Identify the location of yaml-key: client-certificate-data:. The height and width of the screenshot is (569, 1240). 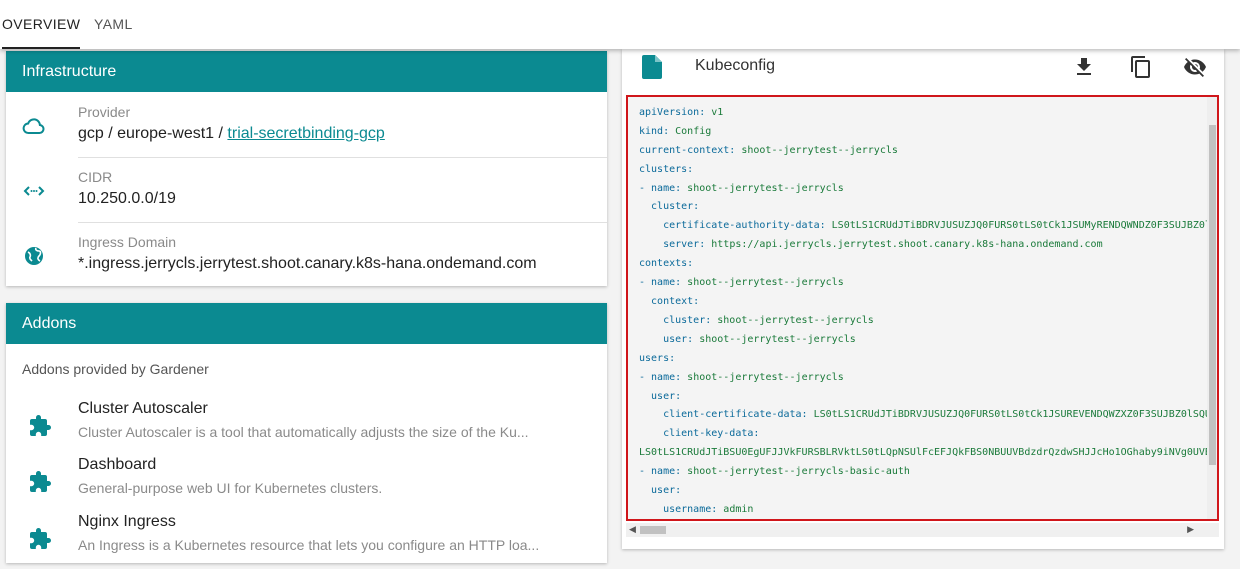
(723, 415).